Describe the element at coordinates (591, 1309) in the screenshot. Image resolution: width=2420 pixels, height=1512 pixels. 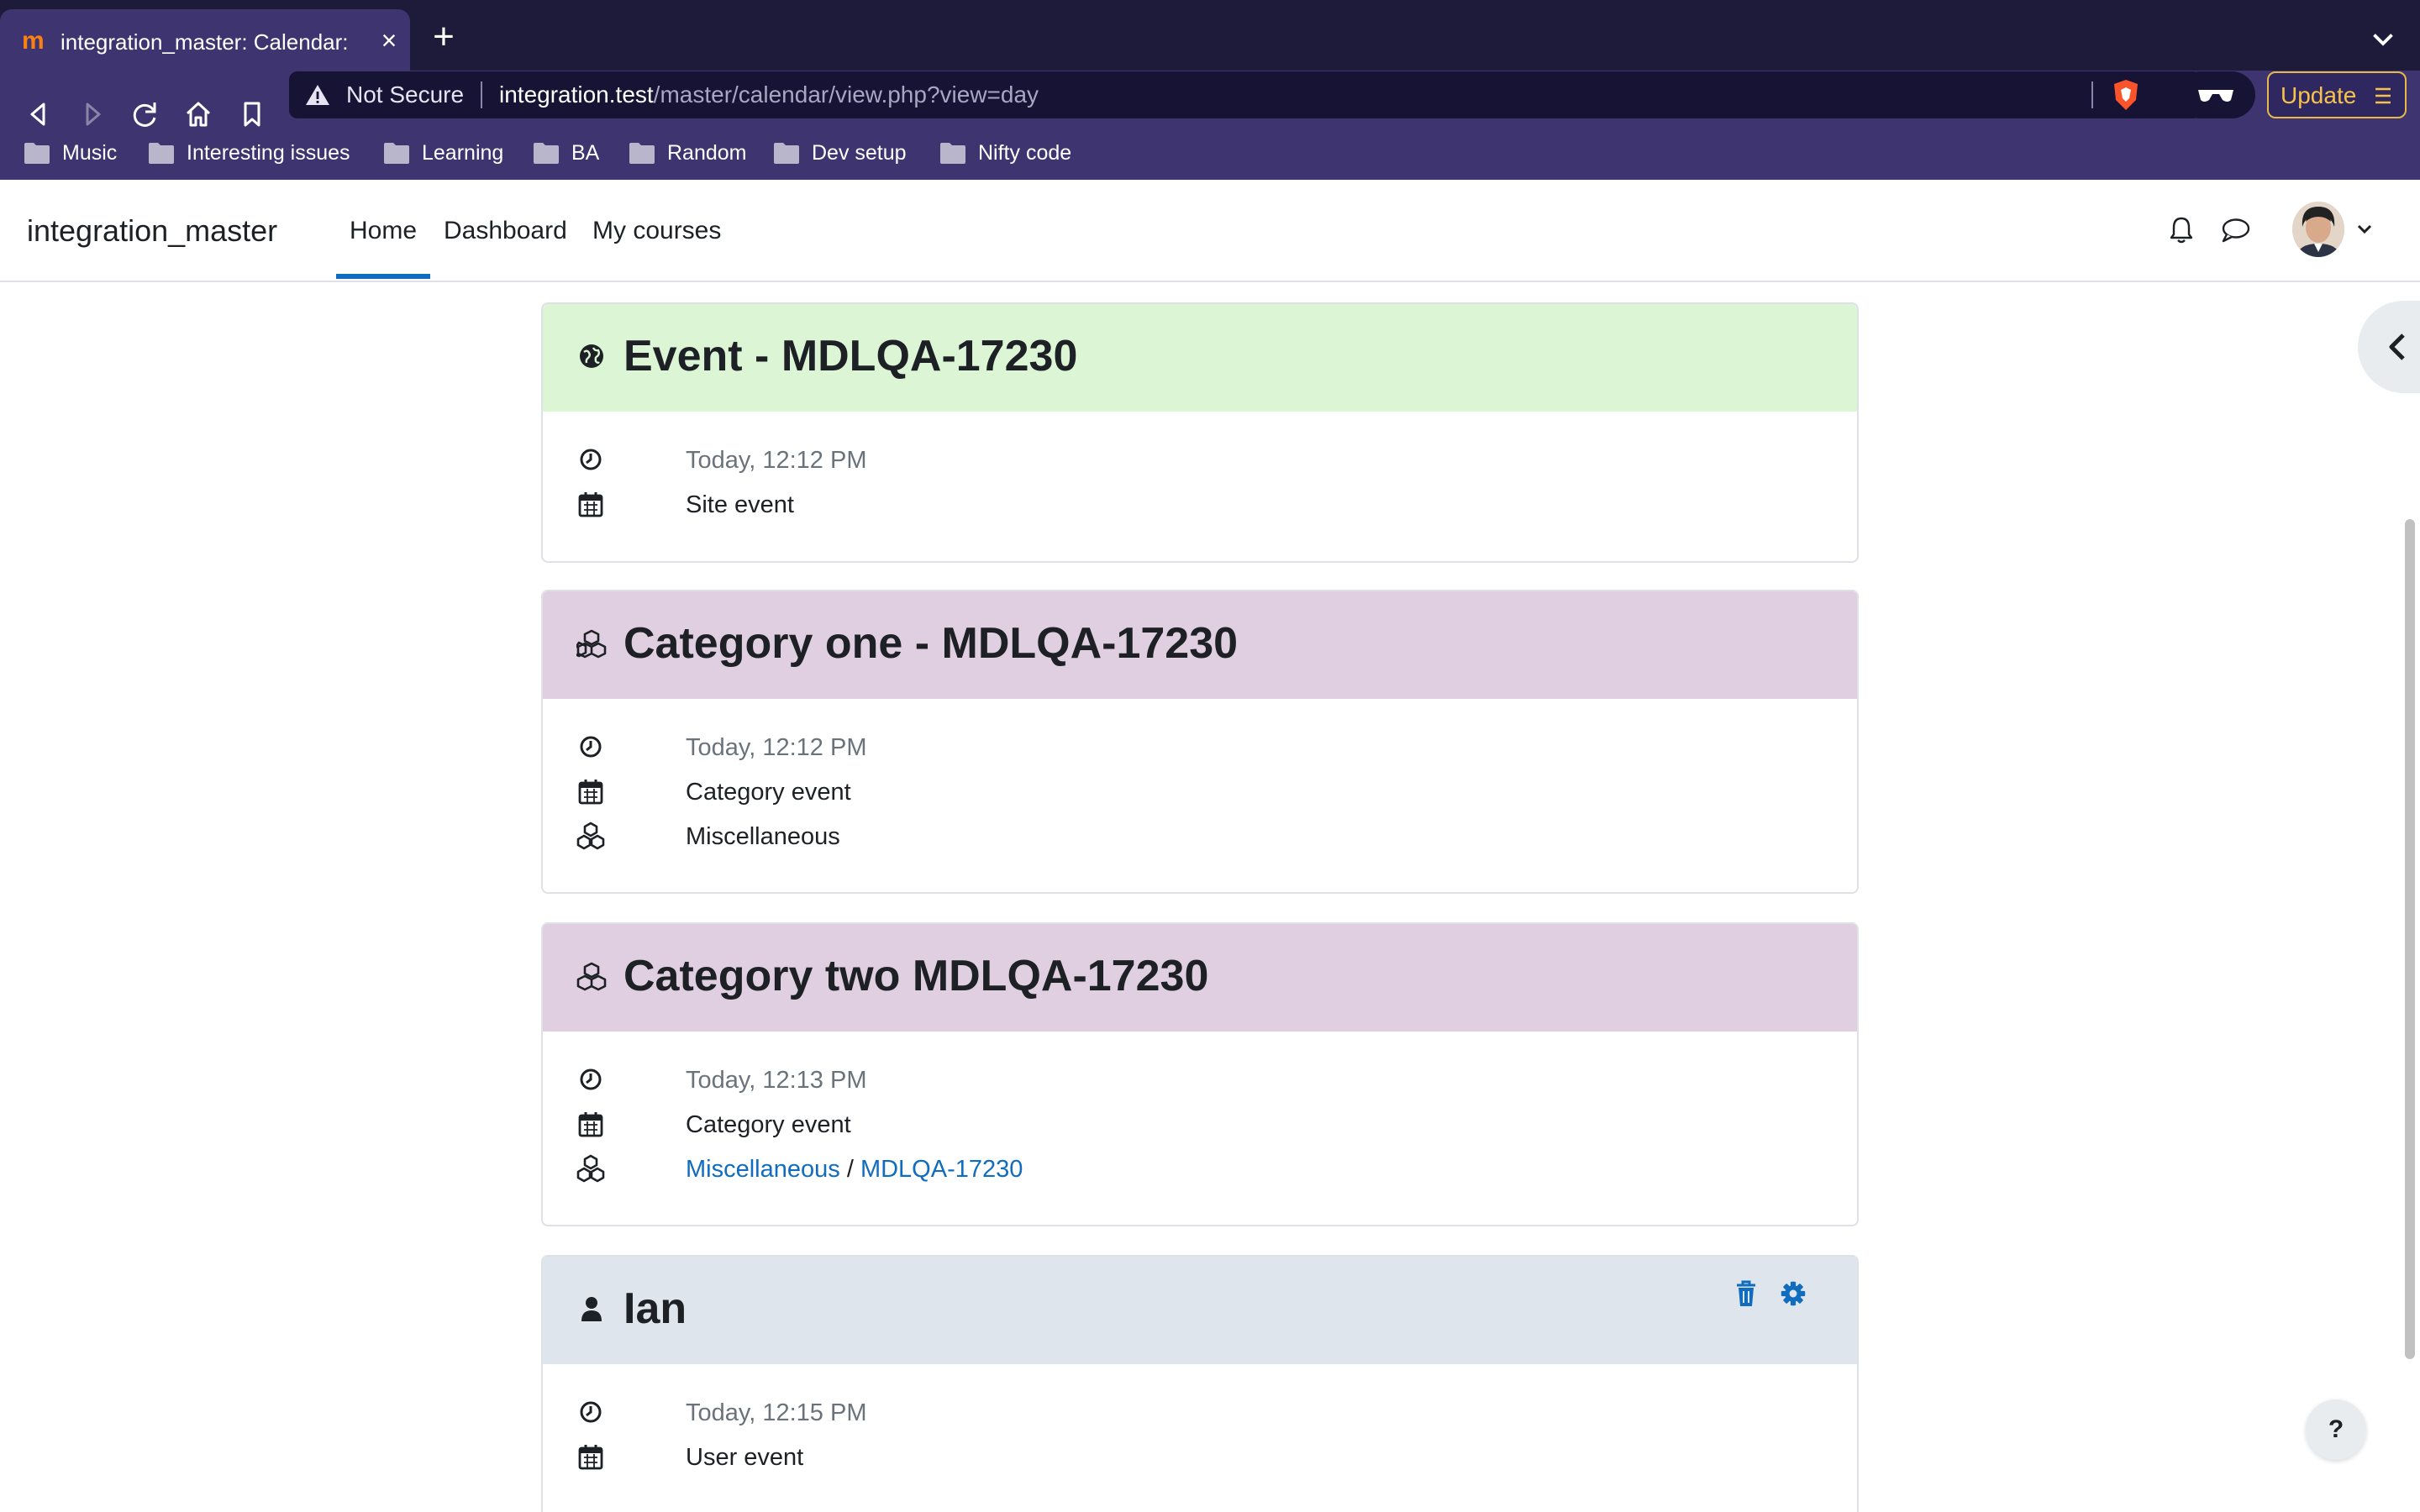
I see `user-icon` at that location.